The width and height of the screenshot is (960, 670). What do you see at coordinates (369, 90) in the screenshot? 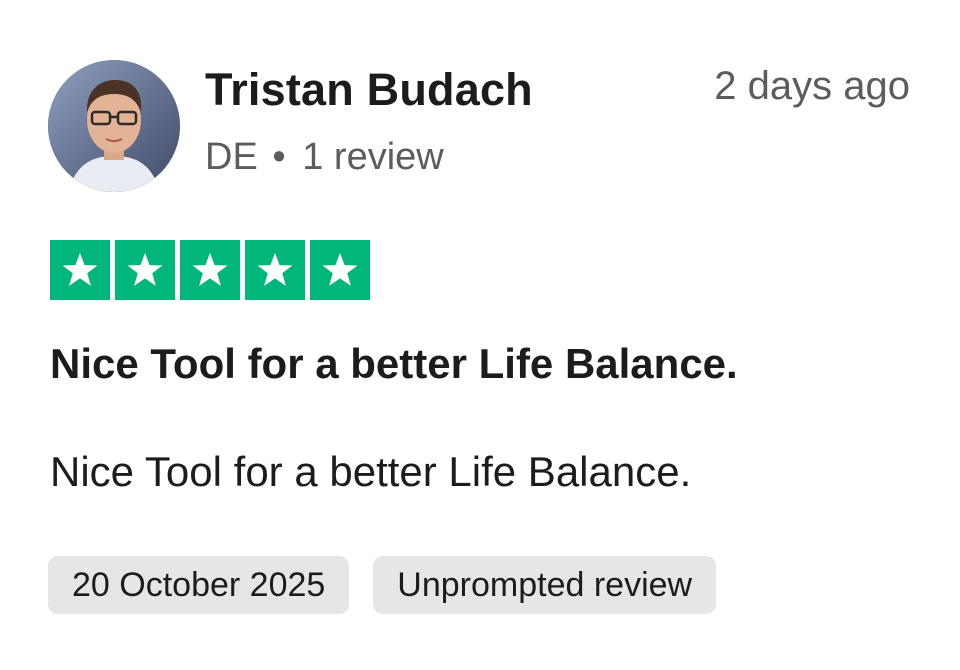
I see `reviewer-name: Tristan Budach` at bounding box center [369, 90].